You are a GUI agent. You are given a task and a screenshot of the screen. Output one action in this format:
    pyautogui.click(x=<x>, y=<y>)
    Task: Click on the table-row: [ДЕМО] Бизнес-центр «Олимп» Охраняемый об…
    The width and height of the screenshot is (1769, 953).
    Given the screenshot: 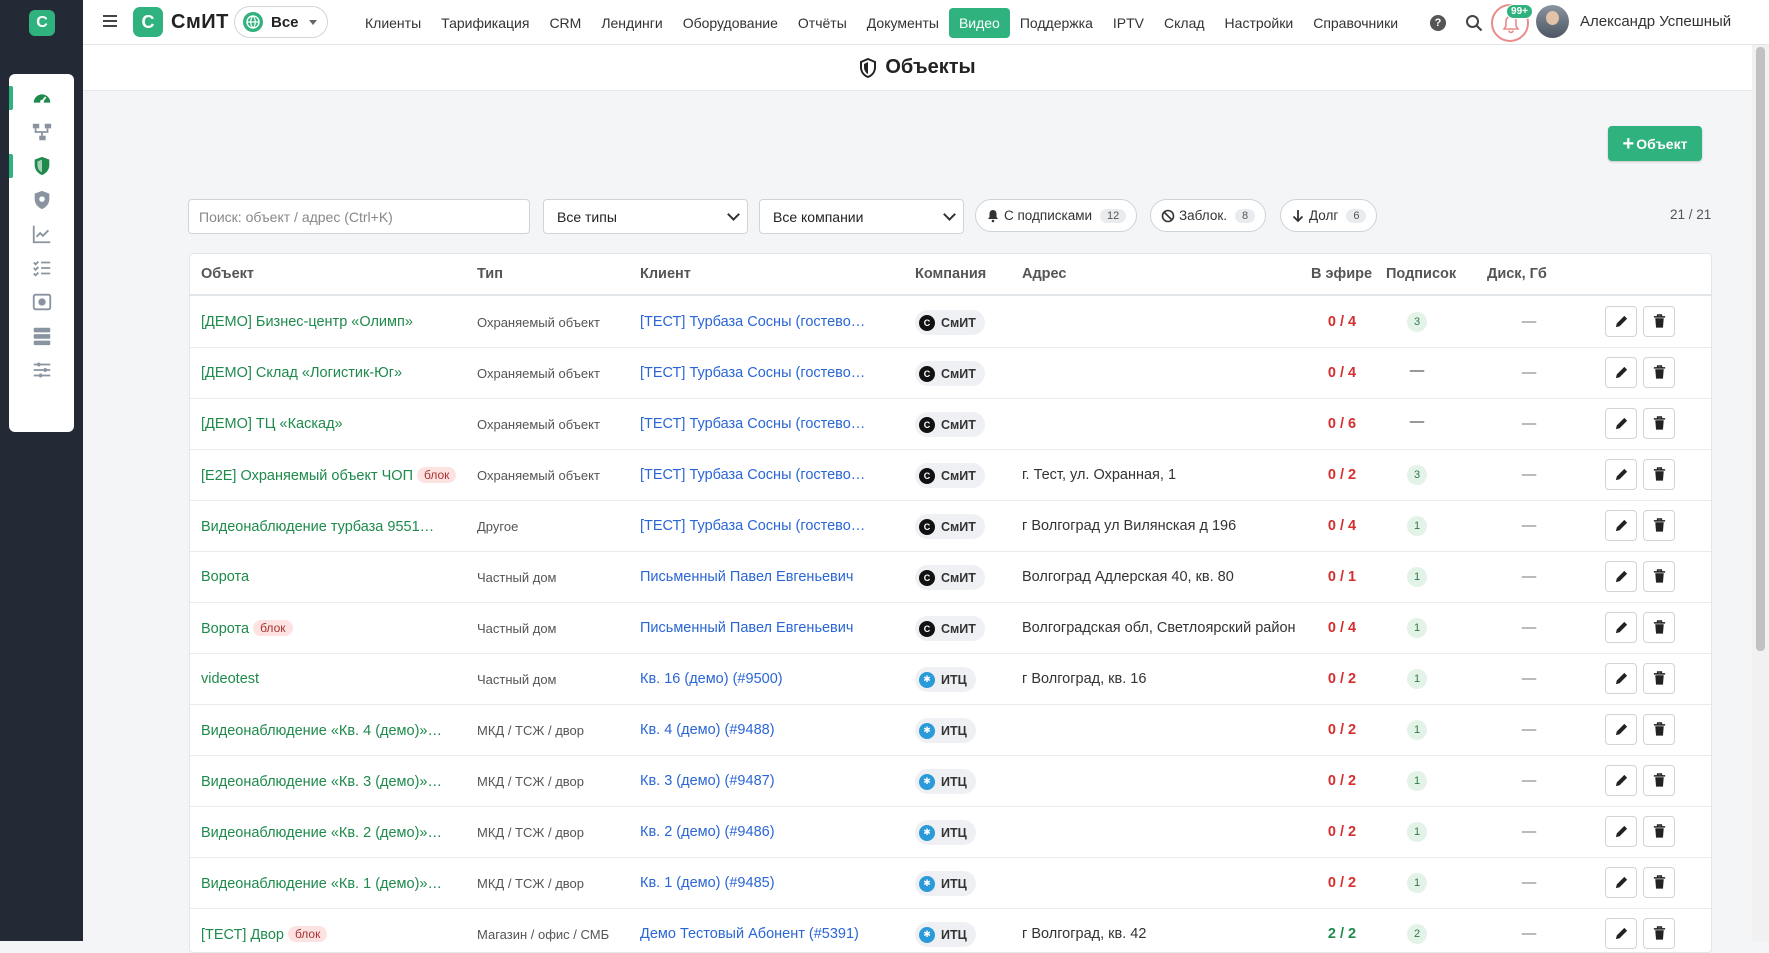 What is the action you would take?
    pyautogui.click(x=950, y=322)
    